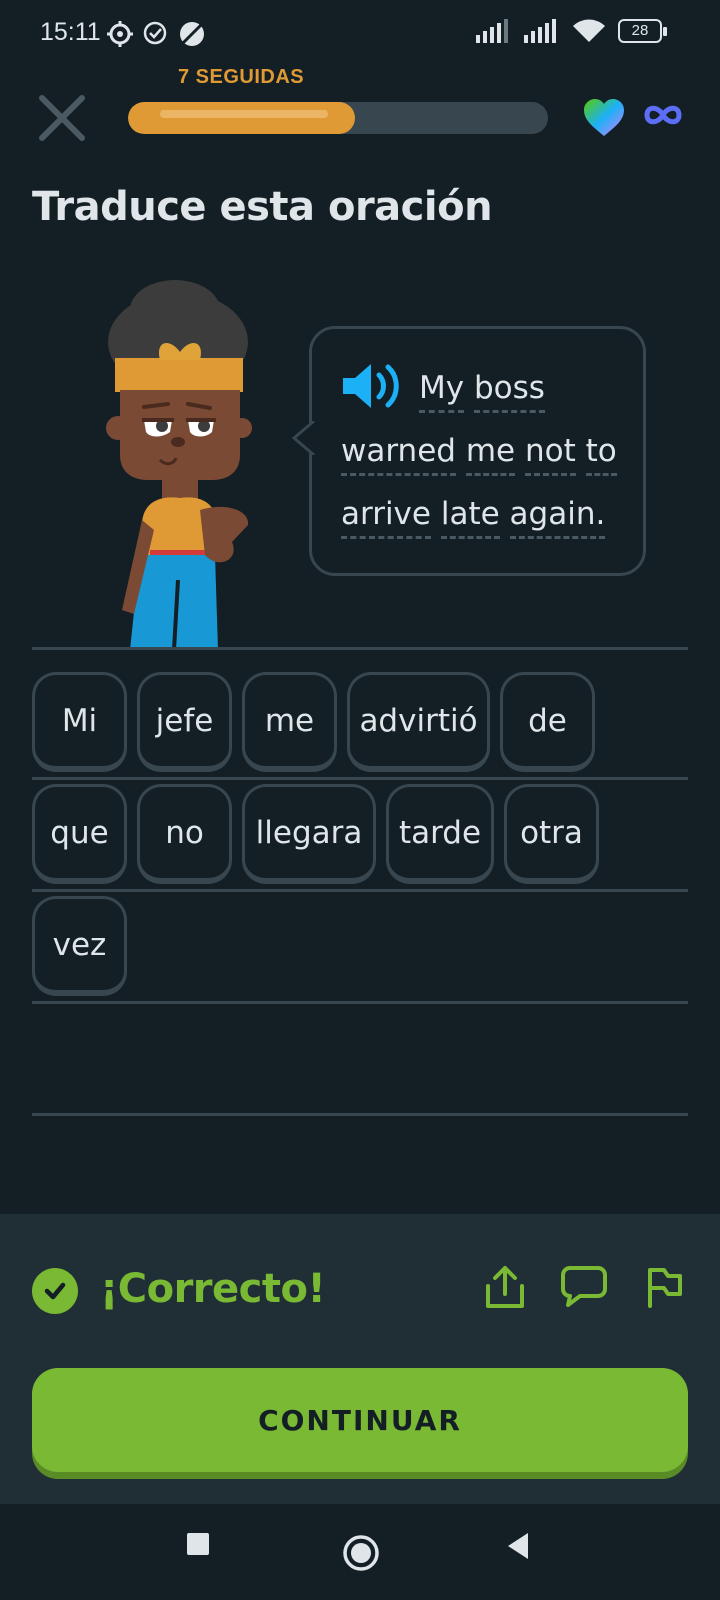 This screenshot has width=720, height=1600. I want to click on status-bar: 15:11 28, so click(360, 35).